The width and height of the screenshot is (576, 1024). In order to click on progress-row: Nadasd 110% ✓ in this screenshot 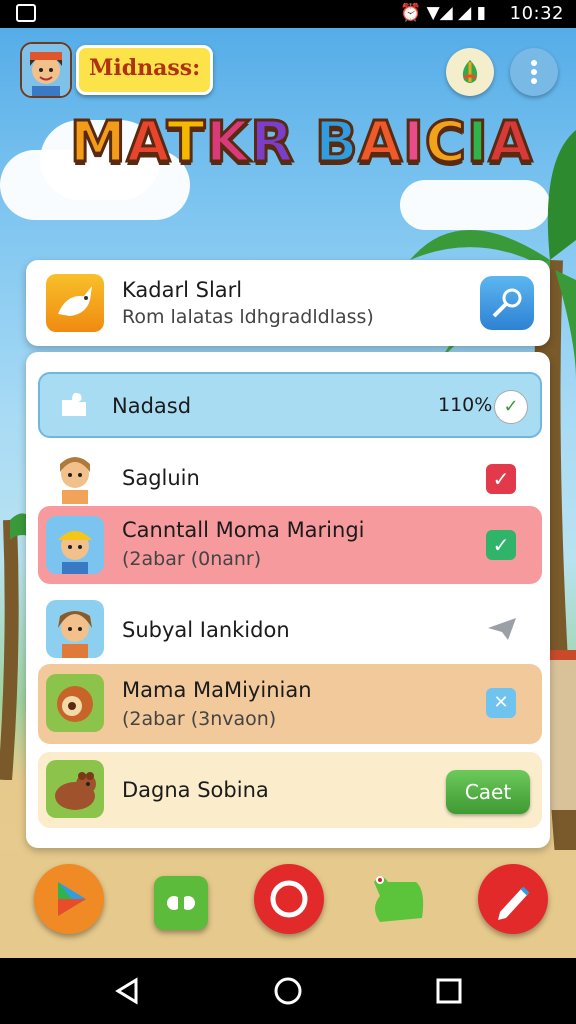, I will do `click(290, 405)`.